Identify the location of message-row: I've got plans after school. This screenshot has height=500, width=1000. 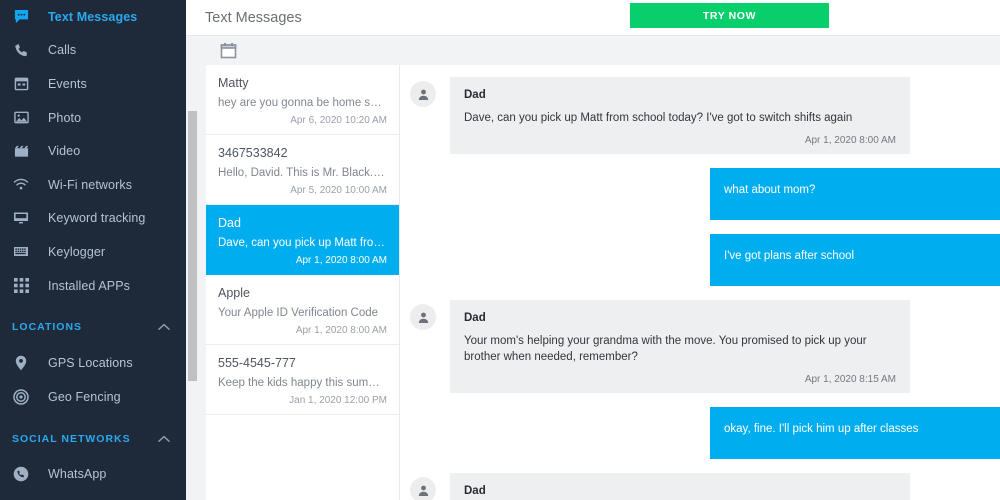
(700, 260).